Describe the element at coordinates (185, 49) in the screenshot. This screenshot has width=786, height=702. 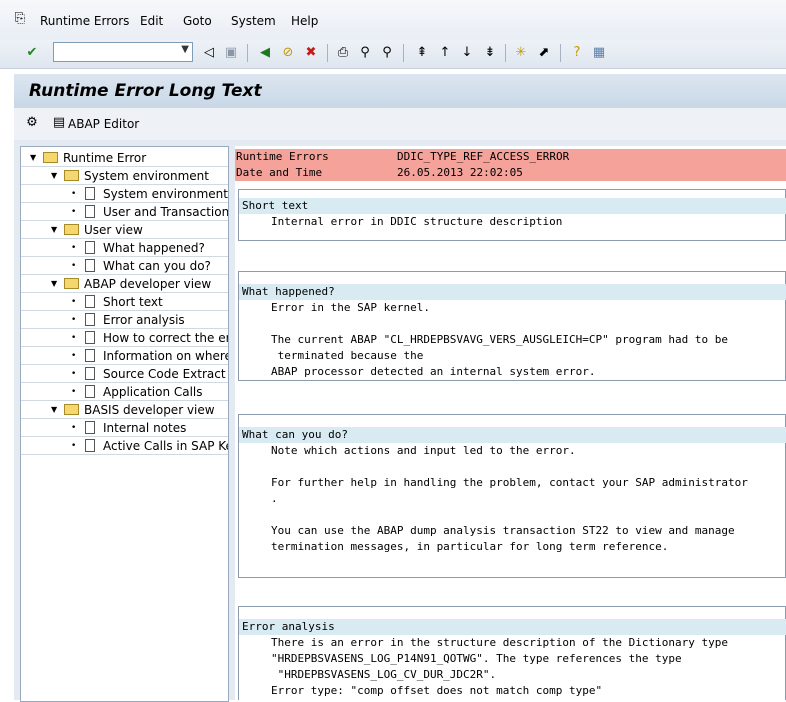
I see `chevron-down-icon: ▼` at that location.